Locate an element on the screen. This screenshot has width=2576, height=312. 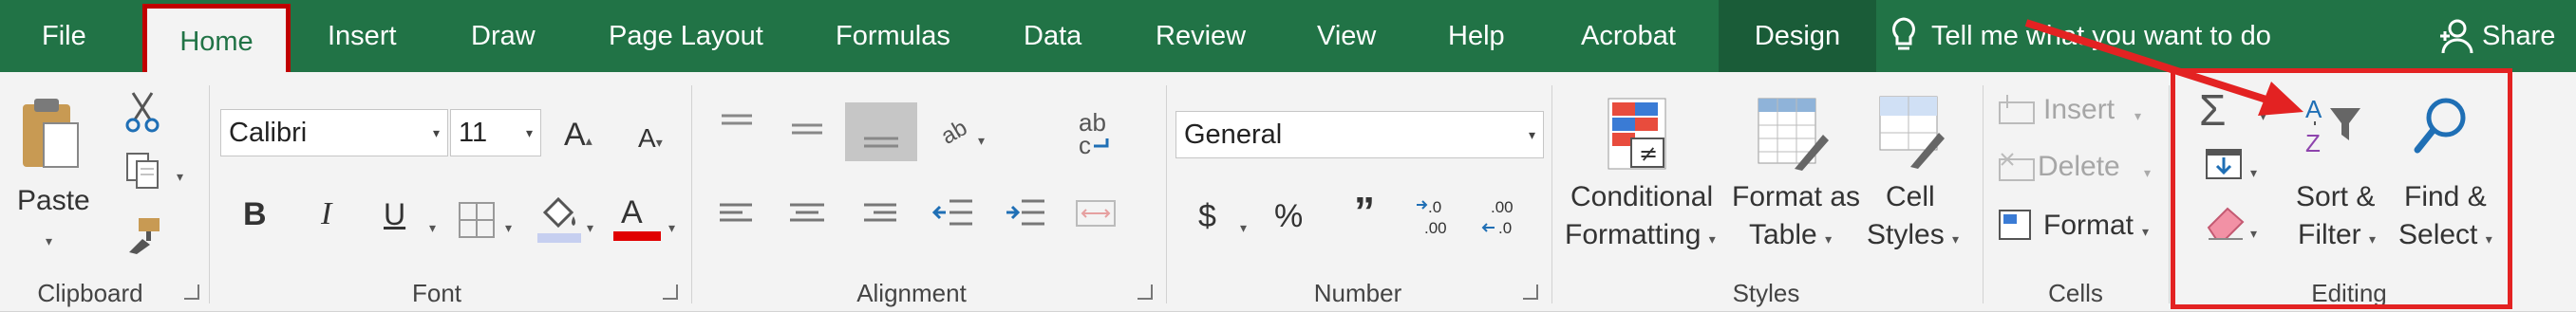
comma-style-button: ” is located at coordinates (1364, 212).